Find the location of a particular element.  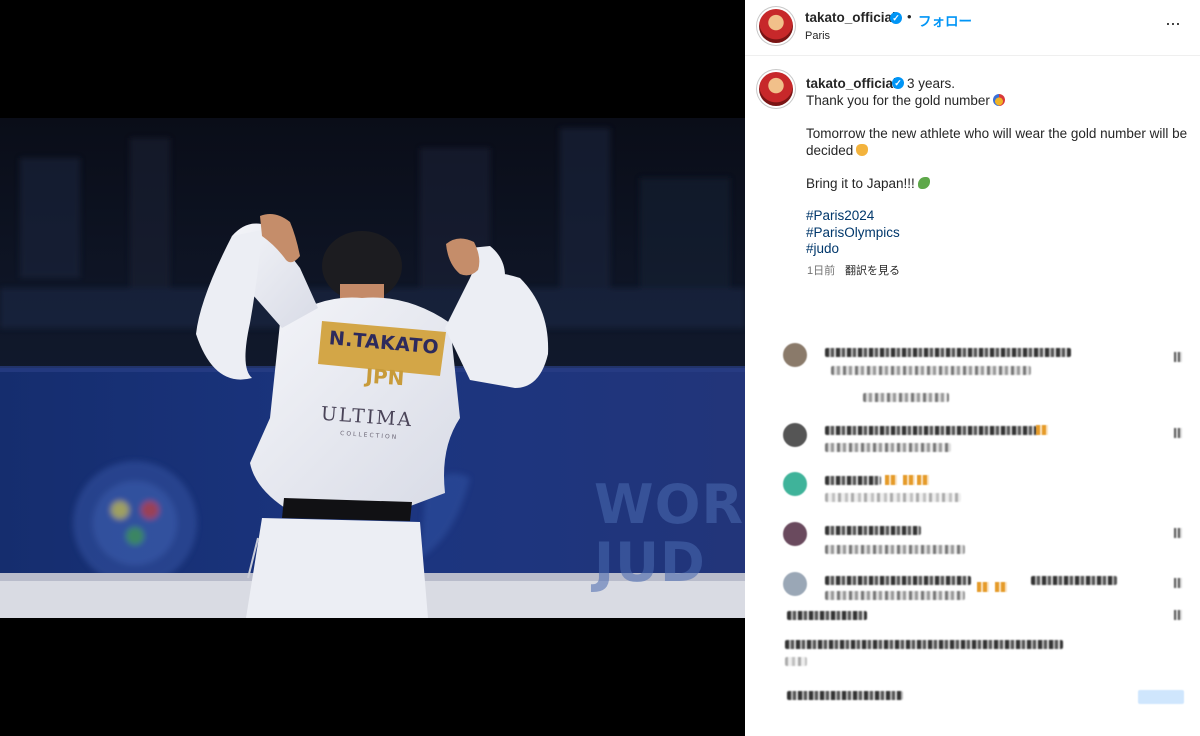

arena-banner-line2: JUD is located at coordinates (650, 562).